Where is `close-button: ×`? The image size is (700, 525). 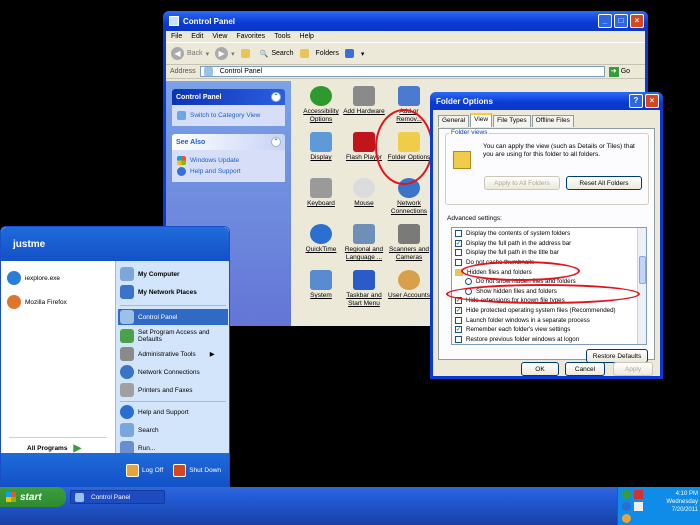 close-button: × is located at coordinates (637, 21).